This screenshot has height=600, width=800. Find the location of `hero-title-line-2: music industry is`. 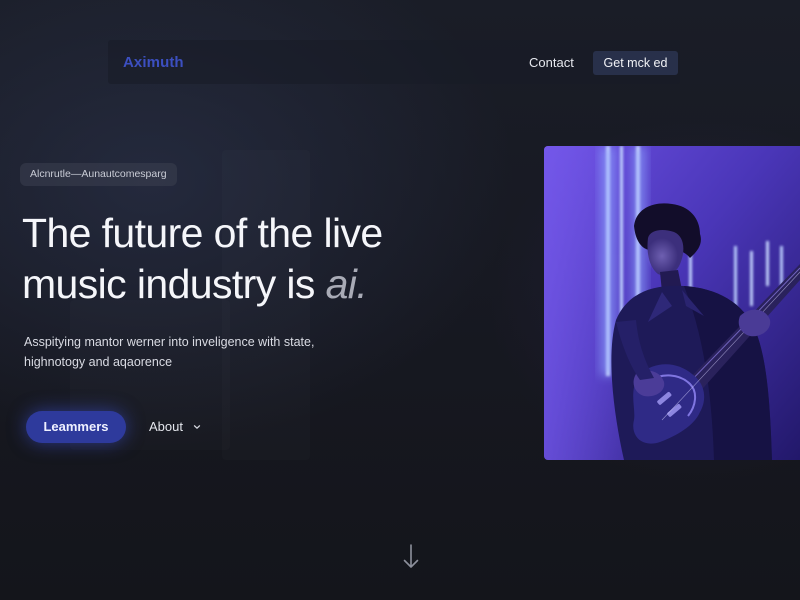

hero-title-line-2: music industry is is located at coordinates (174, 284).